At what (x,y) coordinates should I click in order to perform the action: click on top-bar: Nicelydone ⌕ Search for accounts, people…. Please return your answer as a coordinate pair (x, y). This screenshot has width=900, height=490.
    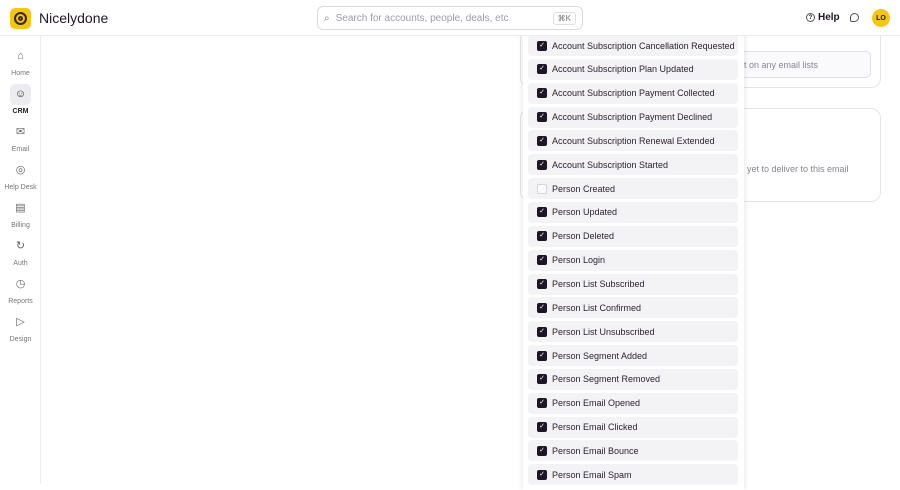
    Looking at the image, I should click on (450, 18).